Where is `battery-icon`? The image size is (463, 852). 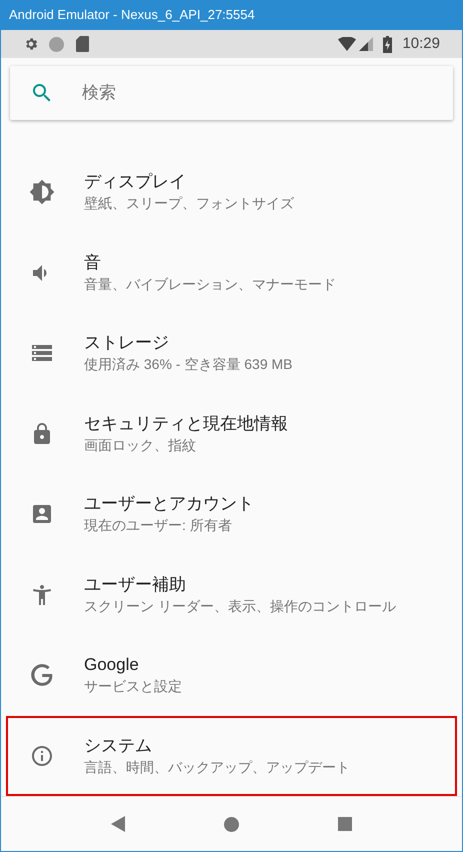
battery-icon is located at coordinates (387, 44).